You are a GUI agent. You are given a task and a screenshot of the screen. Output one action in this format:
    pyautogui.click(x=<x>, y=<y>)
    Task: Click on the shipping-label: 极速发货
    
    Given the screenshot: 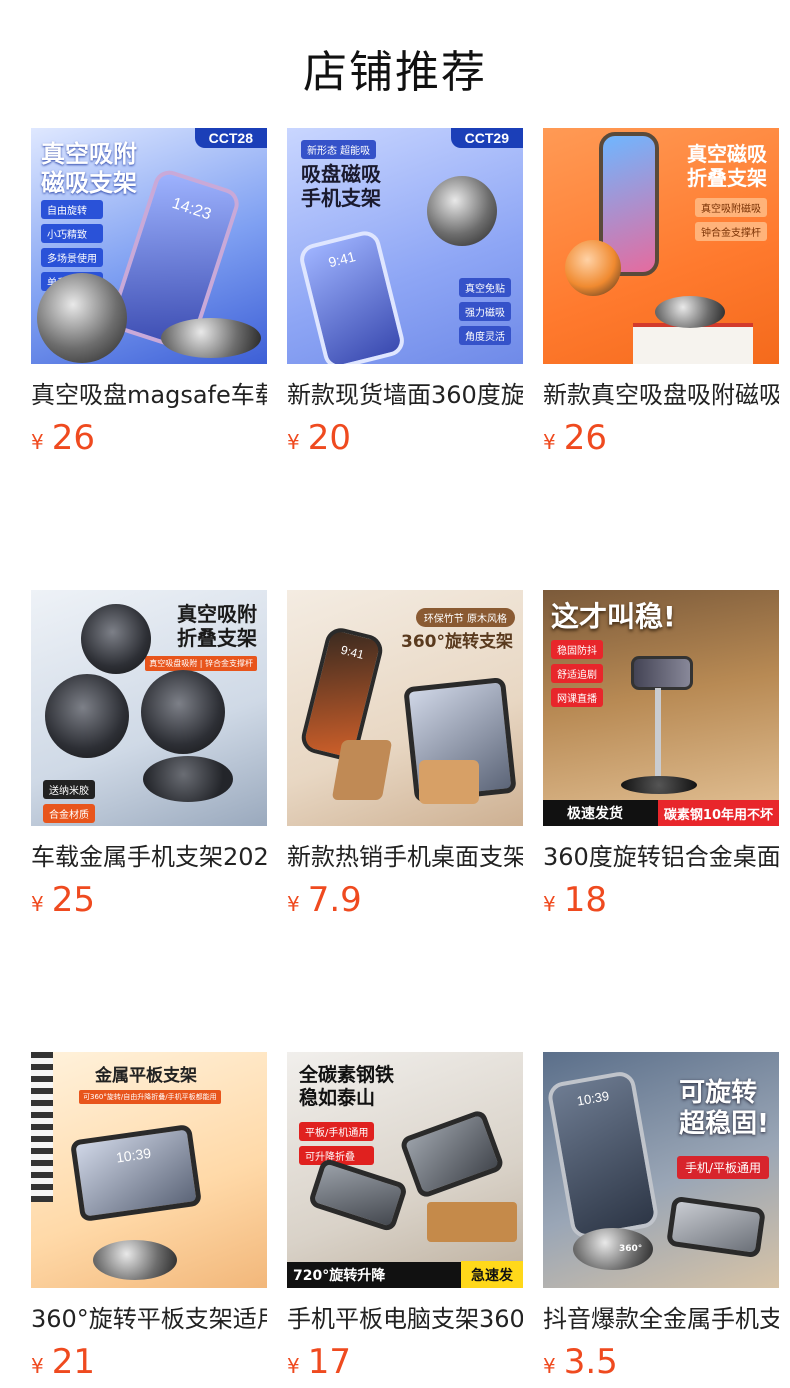 What is the action you would take?
    pyautogui.click(x=595, y=814)
    